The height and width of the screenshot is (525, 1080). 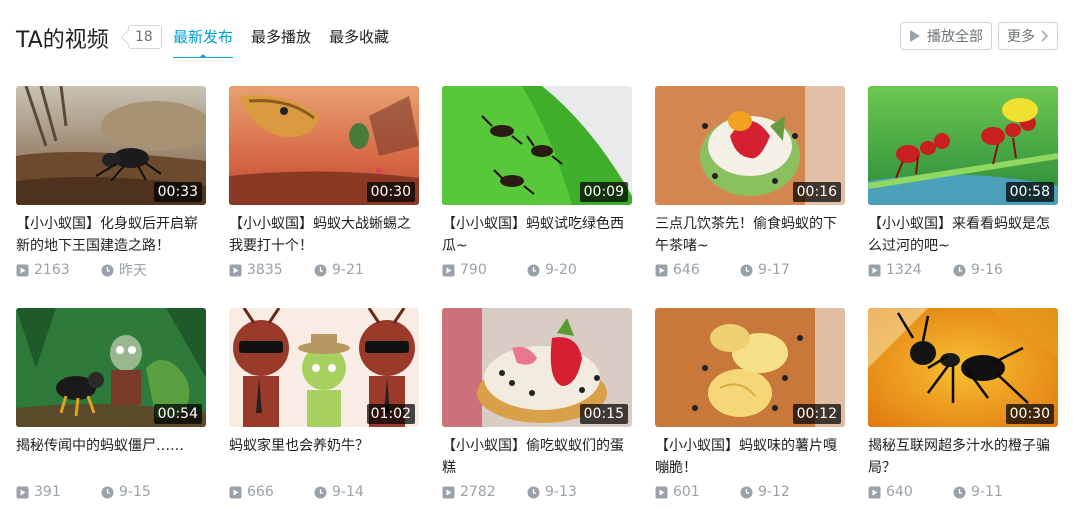 I want to click on publish-date: 9-17, so click(x=765, y=270).